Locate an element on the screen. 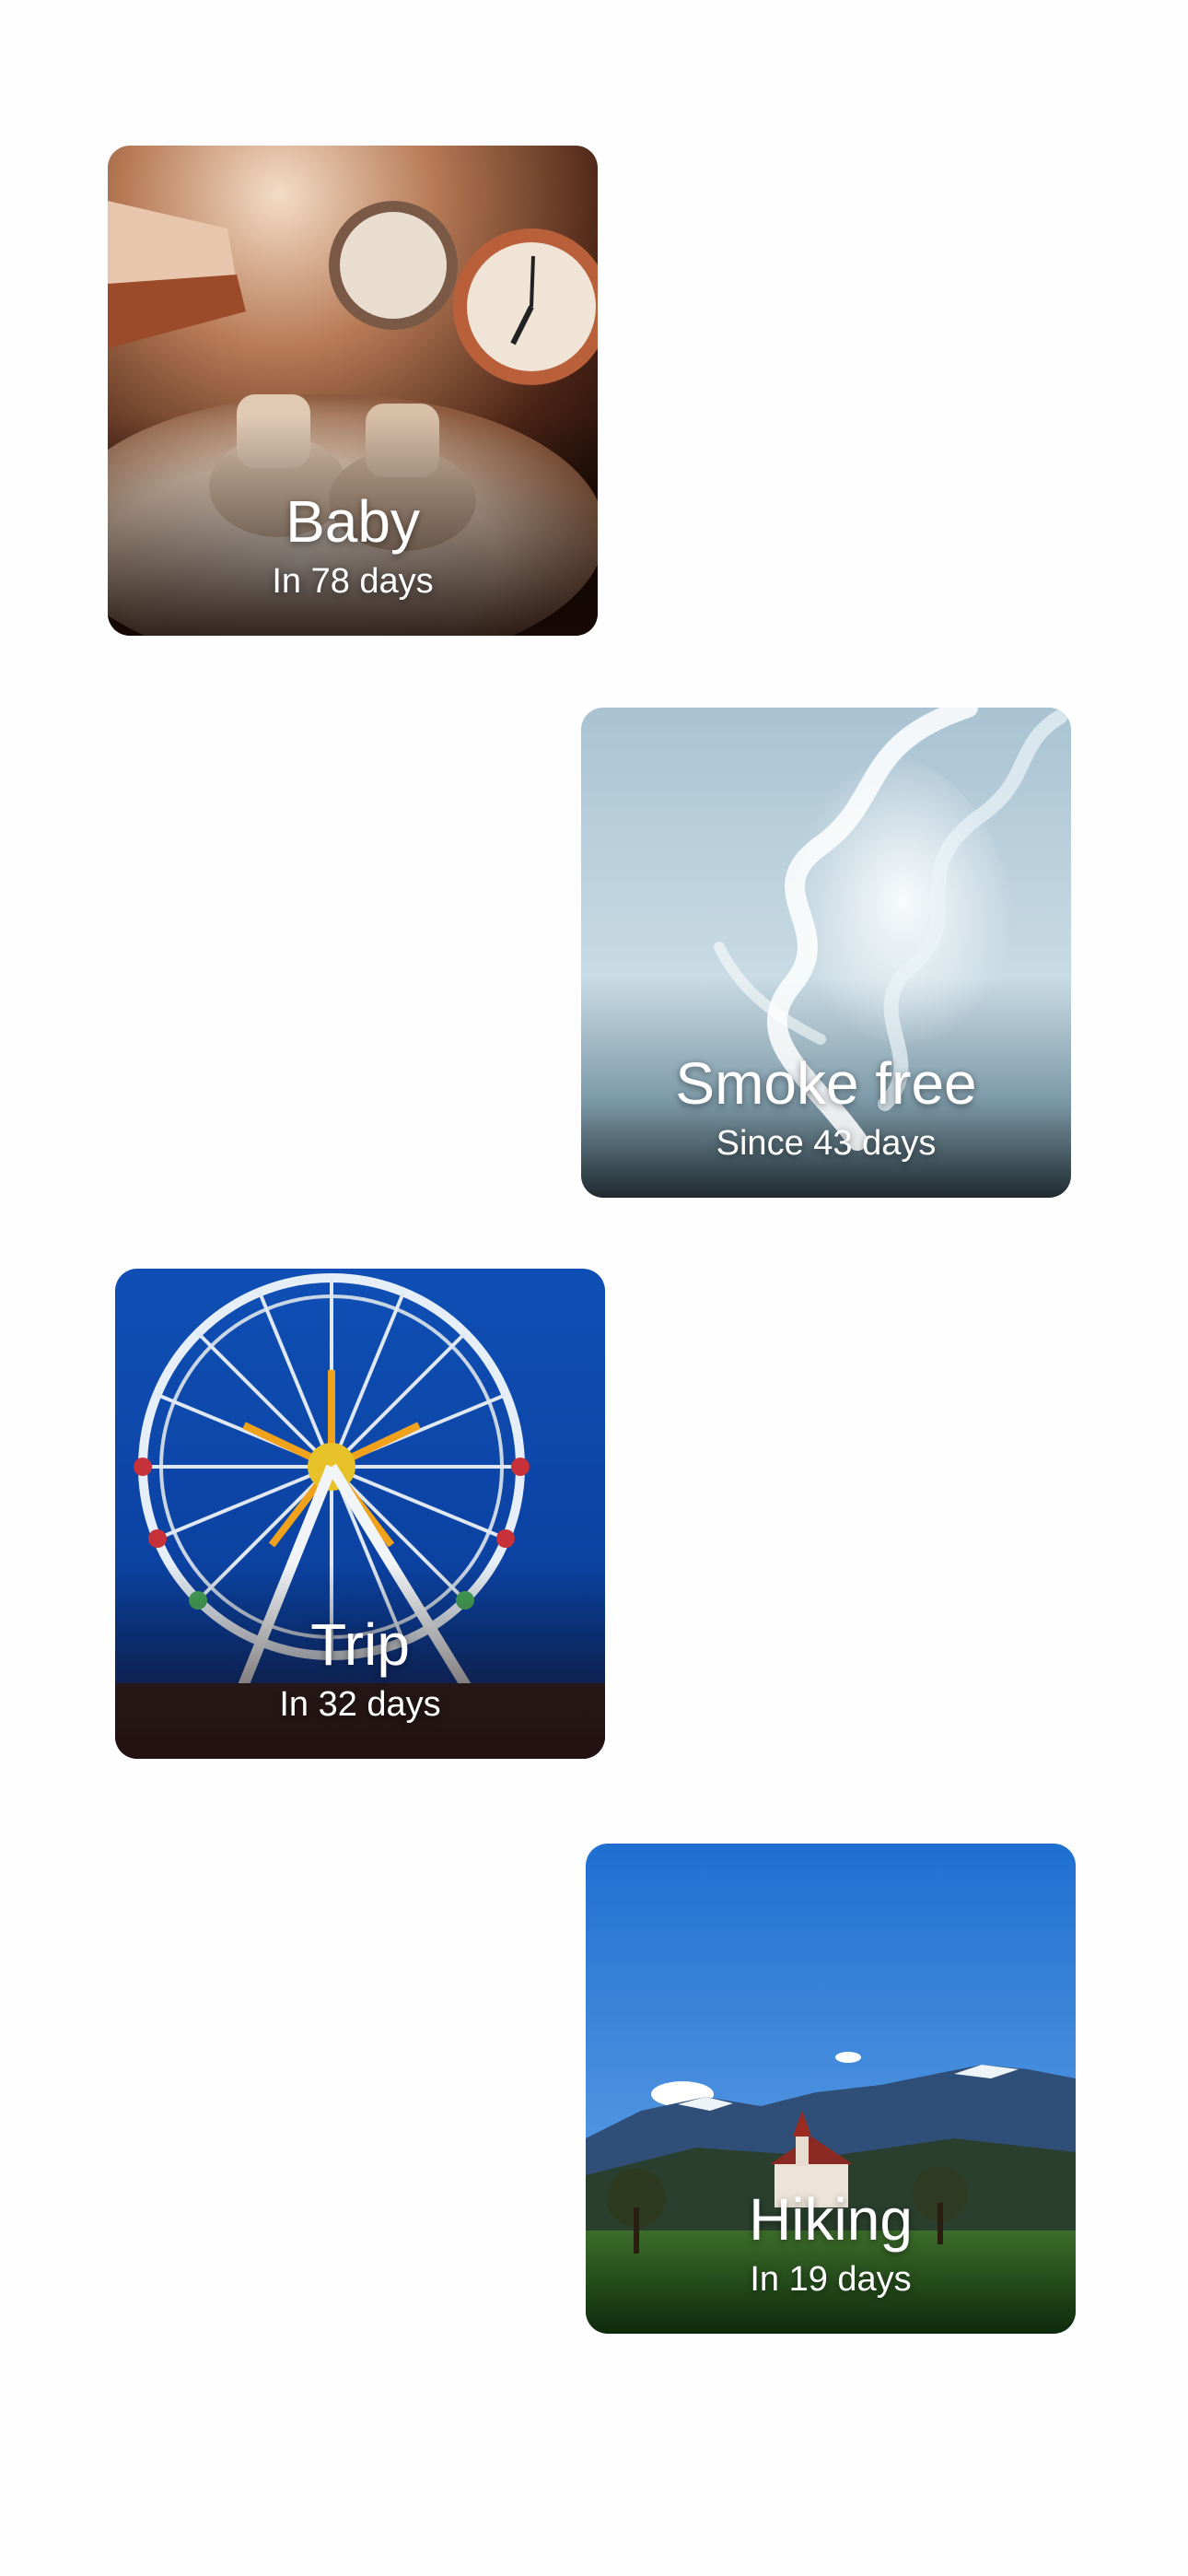 The image size is (1188, 2576). countdown-card-smoke-free: Smoke free Since 43 days is located at coordinates (826, 953).